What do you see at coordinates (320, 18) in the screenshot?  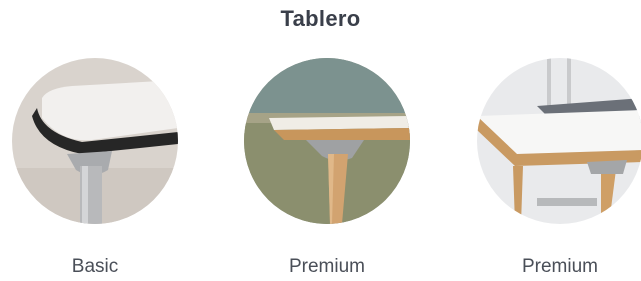 I see `section-title: Tablero` at bounding box center [320, 18].